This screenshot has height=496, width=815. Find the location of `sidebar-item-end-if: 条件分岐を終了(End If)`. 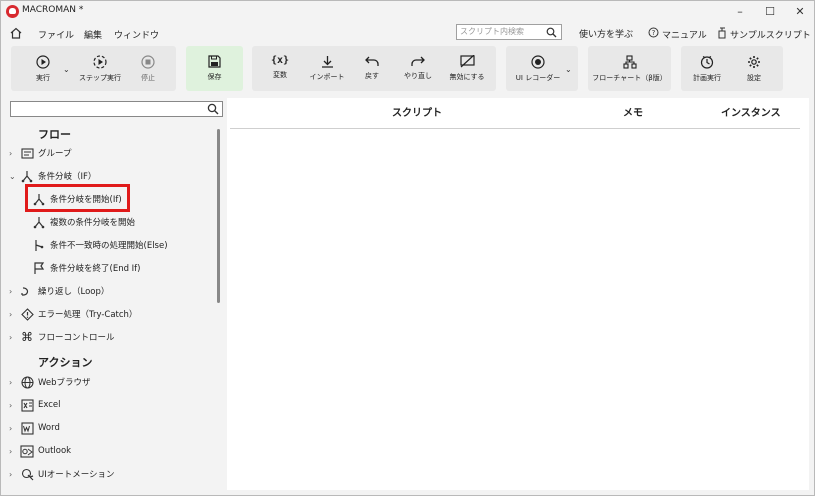

sidebar-item-end-if: 条件分岐を終了(End If) is located at coordinates (86, 268).